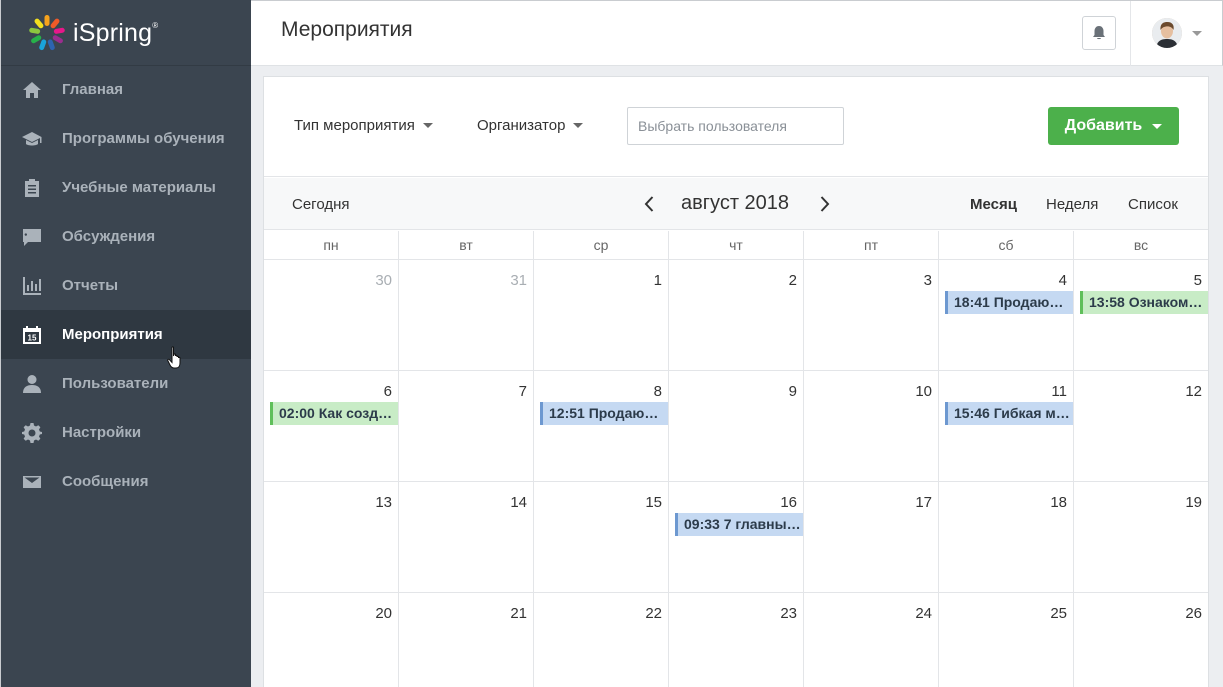 The height and width of the screenshot is (687, 1223). Describe the element at coordinates (923, 391) in the screenshot. I see `day-number: 10` at that location.